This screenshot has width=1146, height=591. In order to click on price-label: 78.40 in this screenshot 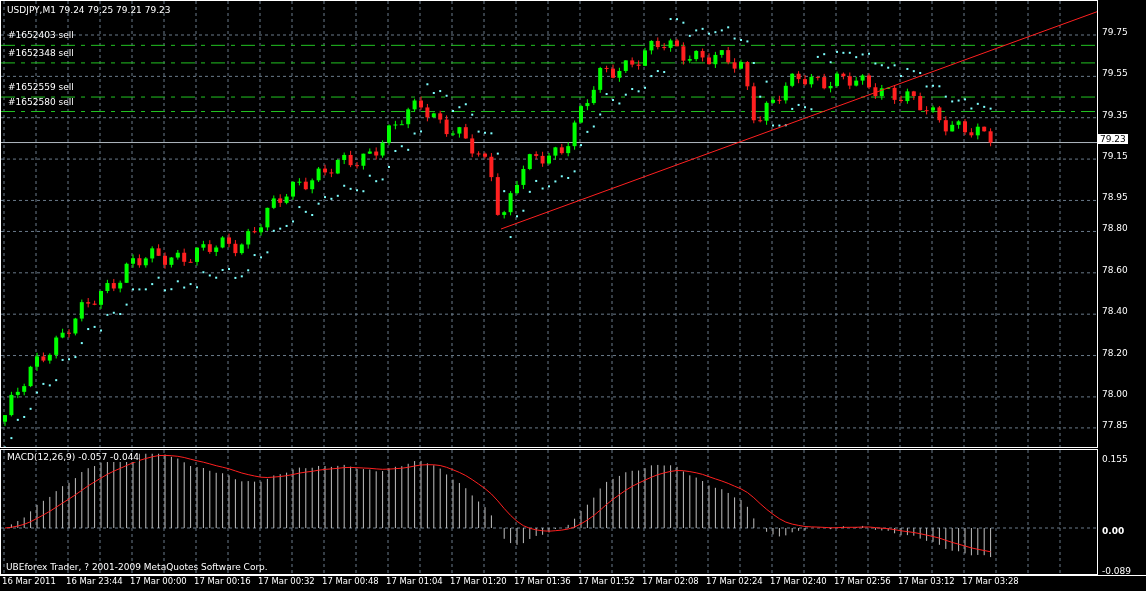, I will do `click(1115, 311)`.